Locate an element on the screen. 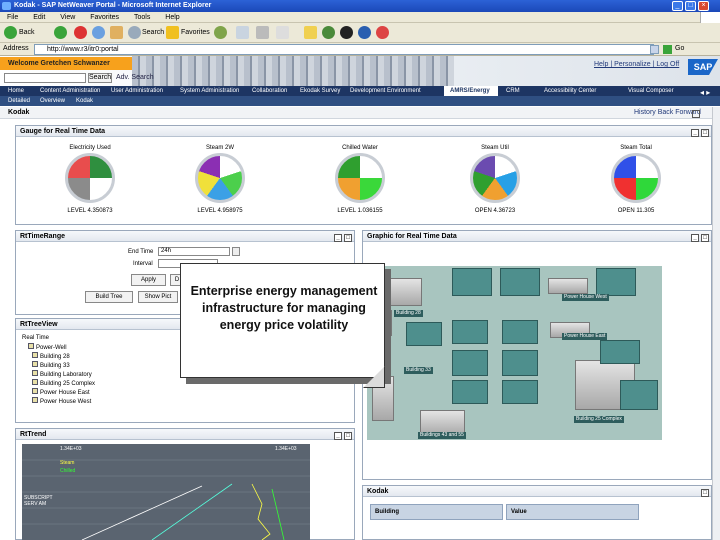  search-toolbar-button: Search is located at coordinates (153, 32).